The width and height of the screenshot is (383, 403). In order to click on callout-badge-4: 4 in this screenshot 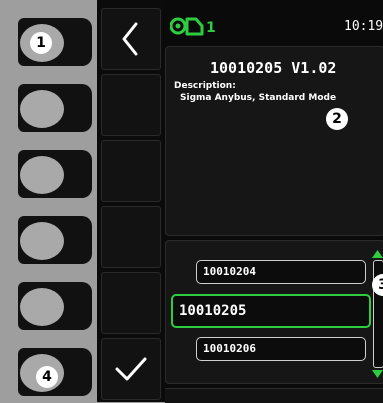, I will do `click(47, 377)`.